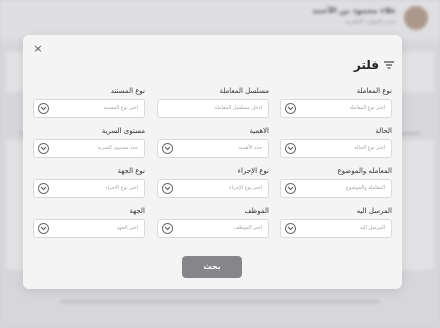 This screenshot has height=328, width=440. I want to click on employee-field: الموظف اختر الموظف, so click(213, 222).